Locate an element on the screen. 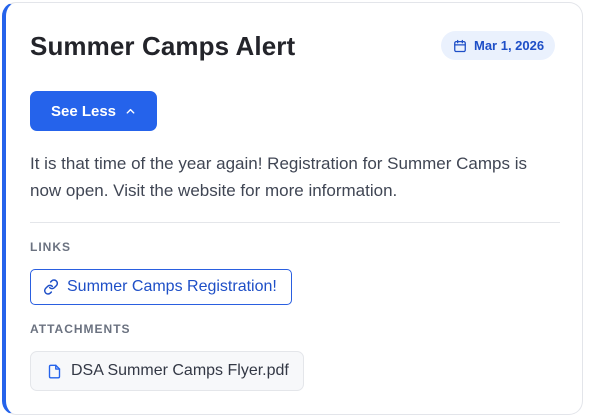 Image resolution: width=591 pixels, height=420 pixels. divider is located at coordinates (295, 222).